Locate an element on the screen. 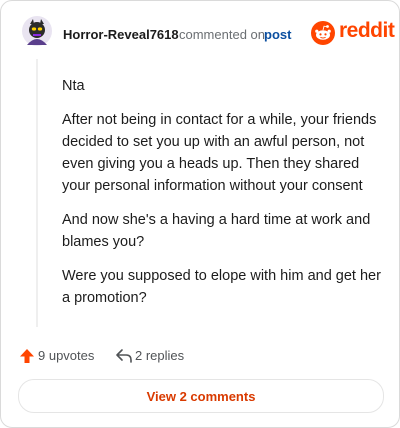 This screenshot has width=400, height=428. view-comments-button: View 2 comments is located at coordinates (201, 396).